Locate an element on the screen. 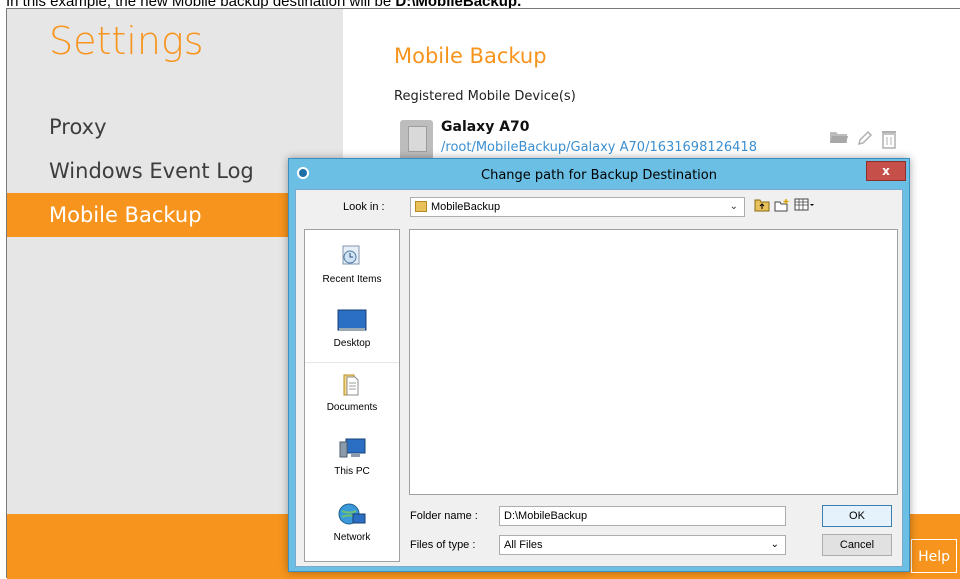 Image resolution: width=960 pixels, height=579 pixels. mobile-device-icon is located at coordinates (416, 140).